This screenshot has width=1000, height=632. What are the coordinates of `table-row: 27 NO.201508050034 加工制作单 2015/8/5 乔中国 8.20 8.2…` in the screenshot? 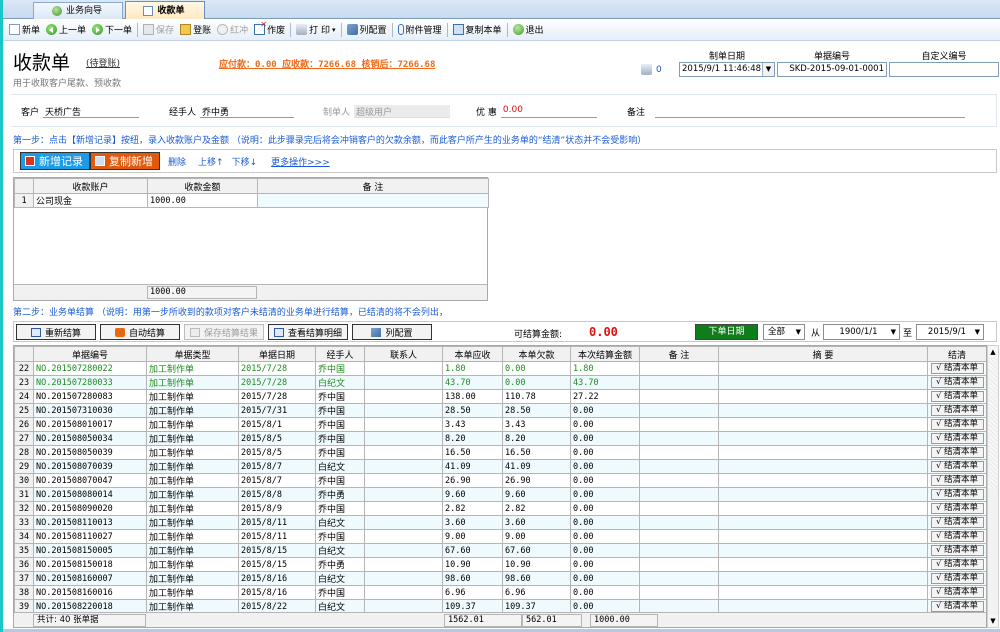 It's located at (500, 438).